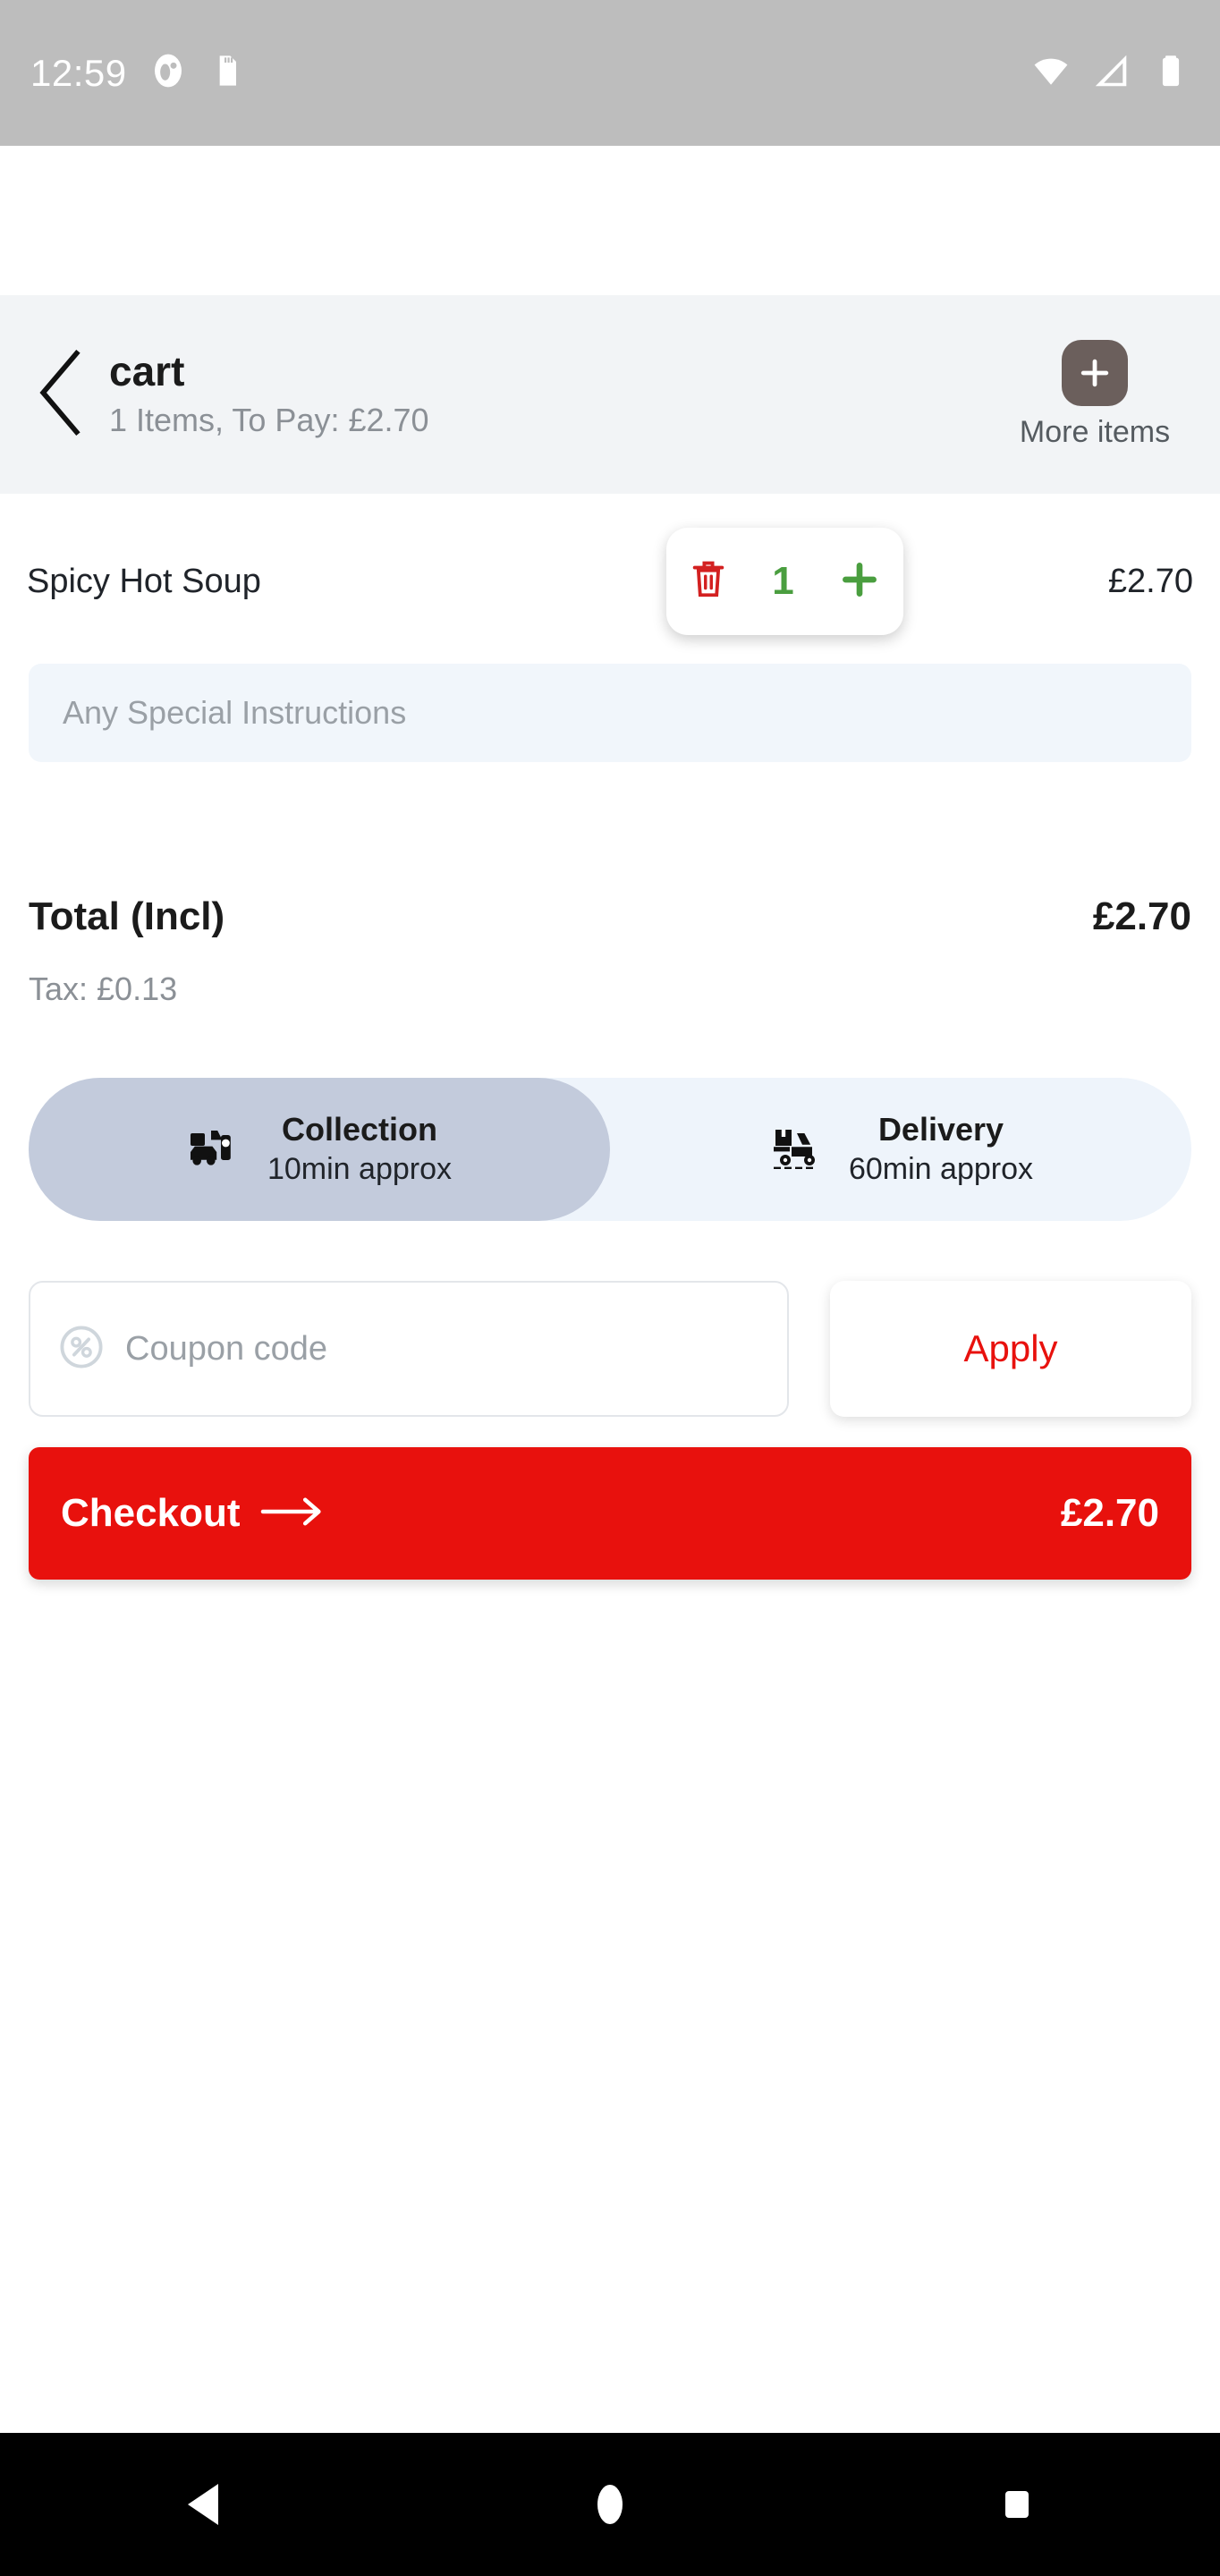 This screenshot has width=1220, height=2576. Describe the element at coordinates (409, 1349) in the screenshot. I see `coupon-input: Coupon code` at that location.